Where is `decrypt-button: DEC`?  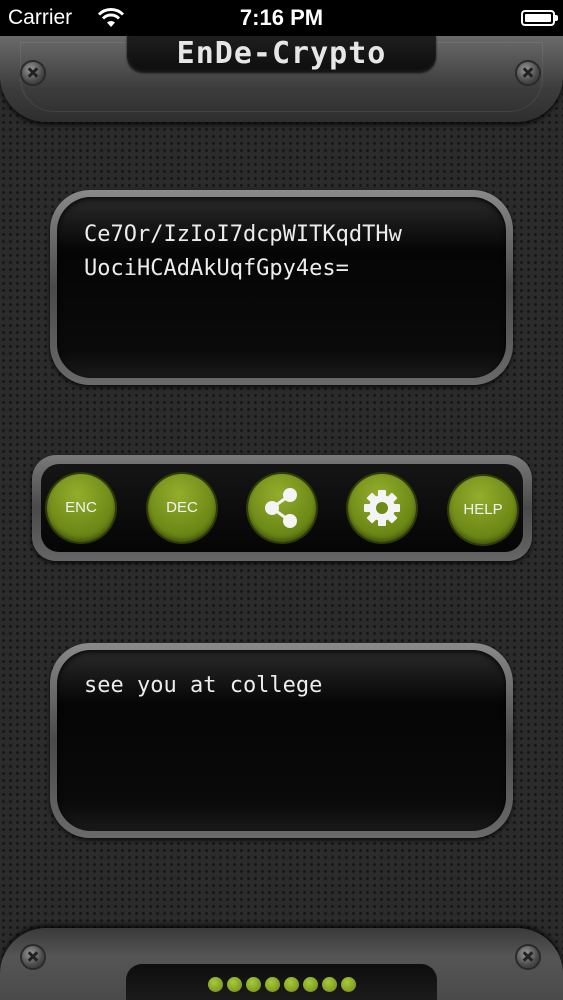
decrypt-button: DEC is located at coordinates (182, 508).